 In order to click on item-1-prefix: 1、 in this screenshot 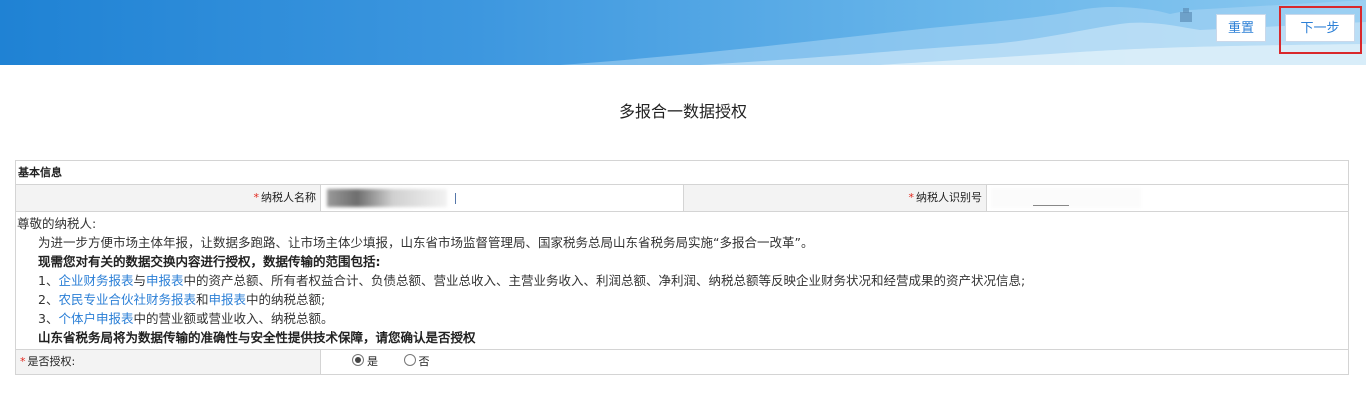, I will do `click(48, 280)`.